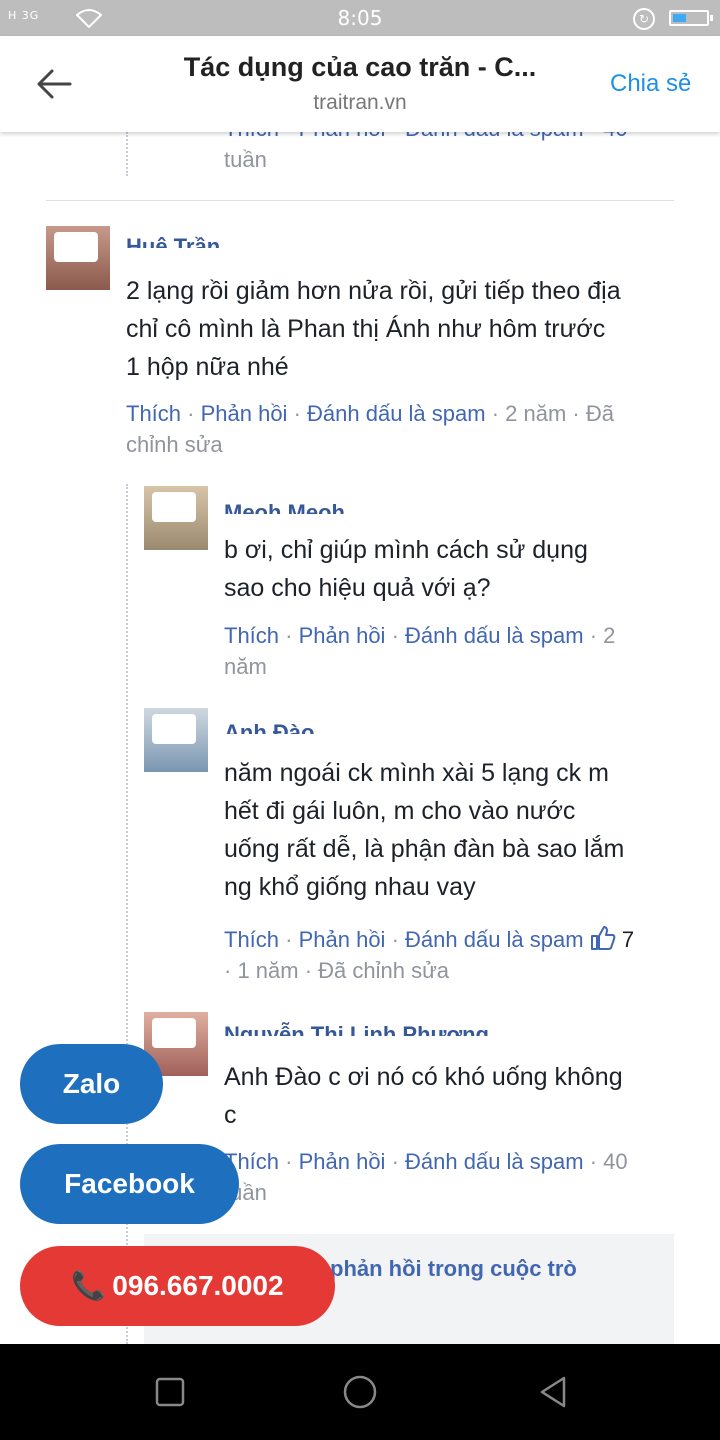 This screenshot has height=1440, width=720. What do you see at coordinates (650, 84) in the screenshot?
I see `share-button: Chia sẻ` at bounding box center [650, 84].